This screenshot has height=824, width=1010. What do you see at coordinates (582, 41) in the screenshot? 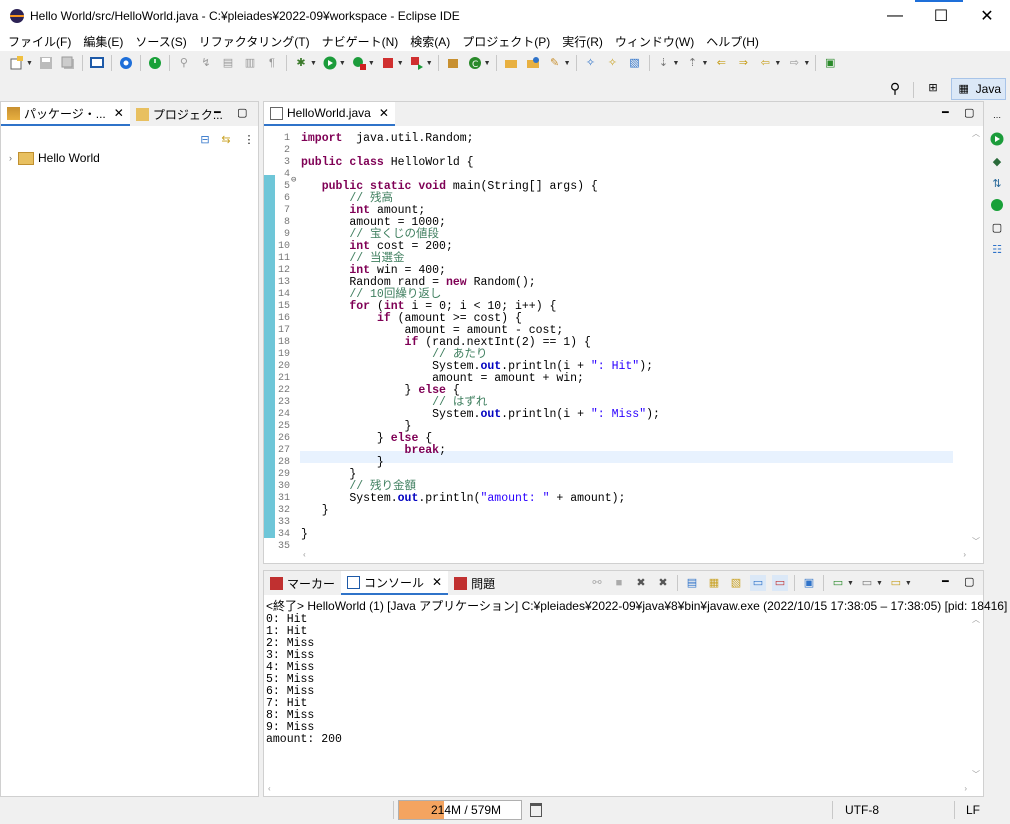
I see `menu-run: 実行(R)` at bounding box center [582, 41].